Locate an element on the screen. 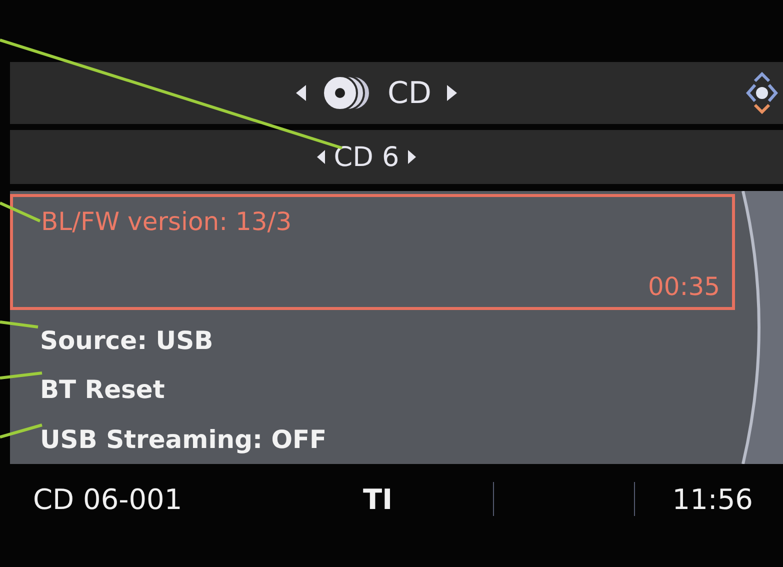 The height and width of the screenshot is (567, 783). source-label: CD is located at coordinates (409, 93).